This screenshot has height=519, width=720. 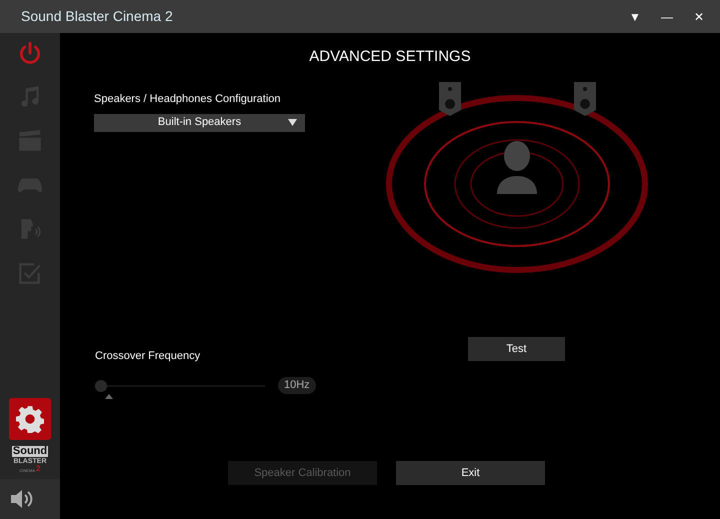 What do you see at coordinates (199, 123) in the screenshot?
I see `configuration-dropdown: Built-in Speakers` at bounding box center [199, 123].